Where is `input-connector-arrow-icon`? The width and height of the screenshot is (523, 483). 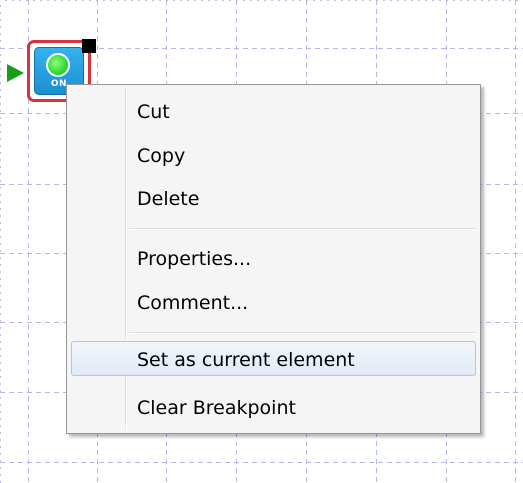 input-connector-arrow-icon is located at coordinates (15, 73).